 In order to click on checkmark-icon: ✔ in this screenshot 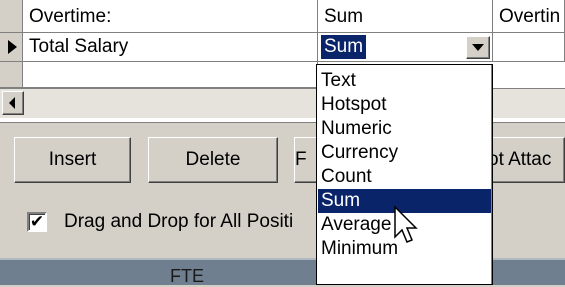, I will do `click(37, 221)`.